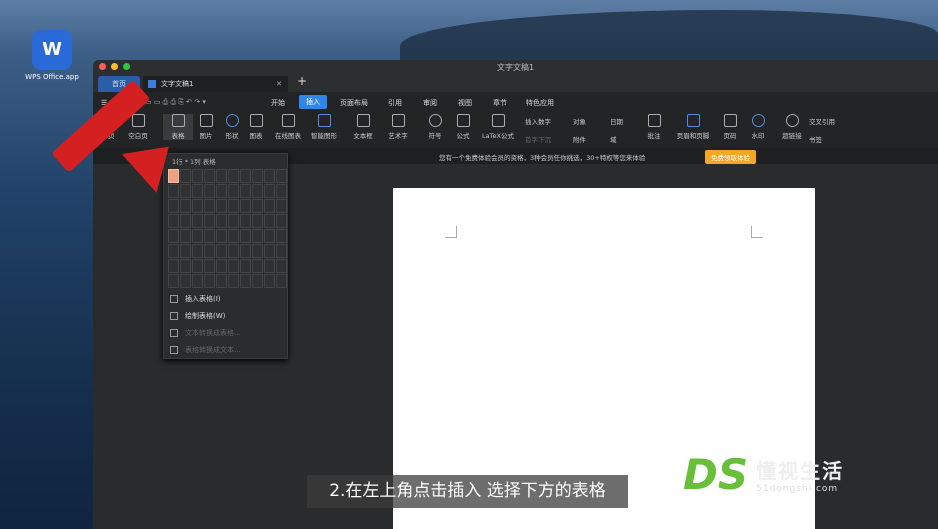 The image size is (938, 529). I want to click on online-chart-button: 在线图表, so click(288, 127).